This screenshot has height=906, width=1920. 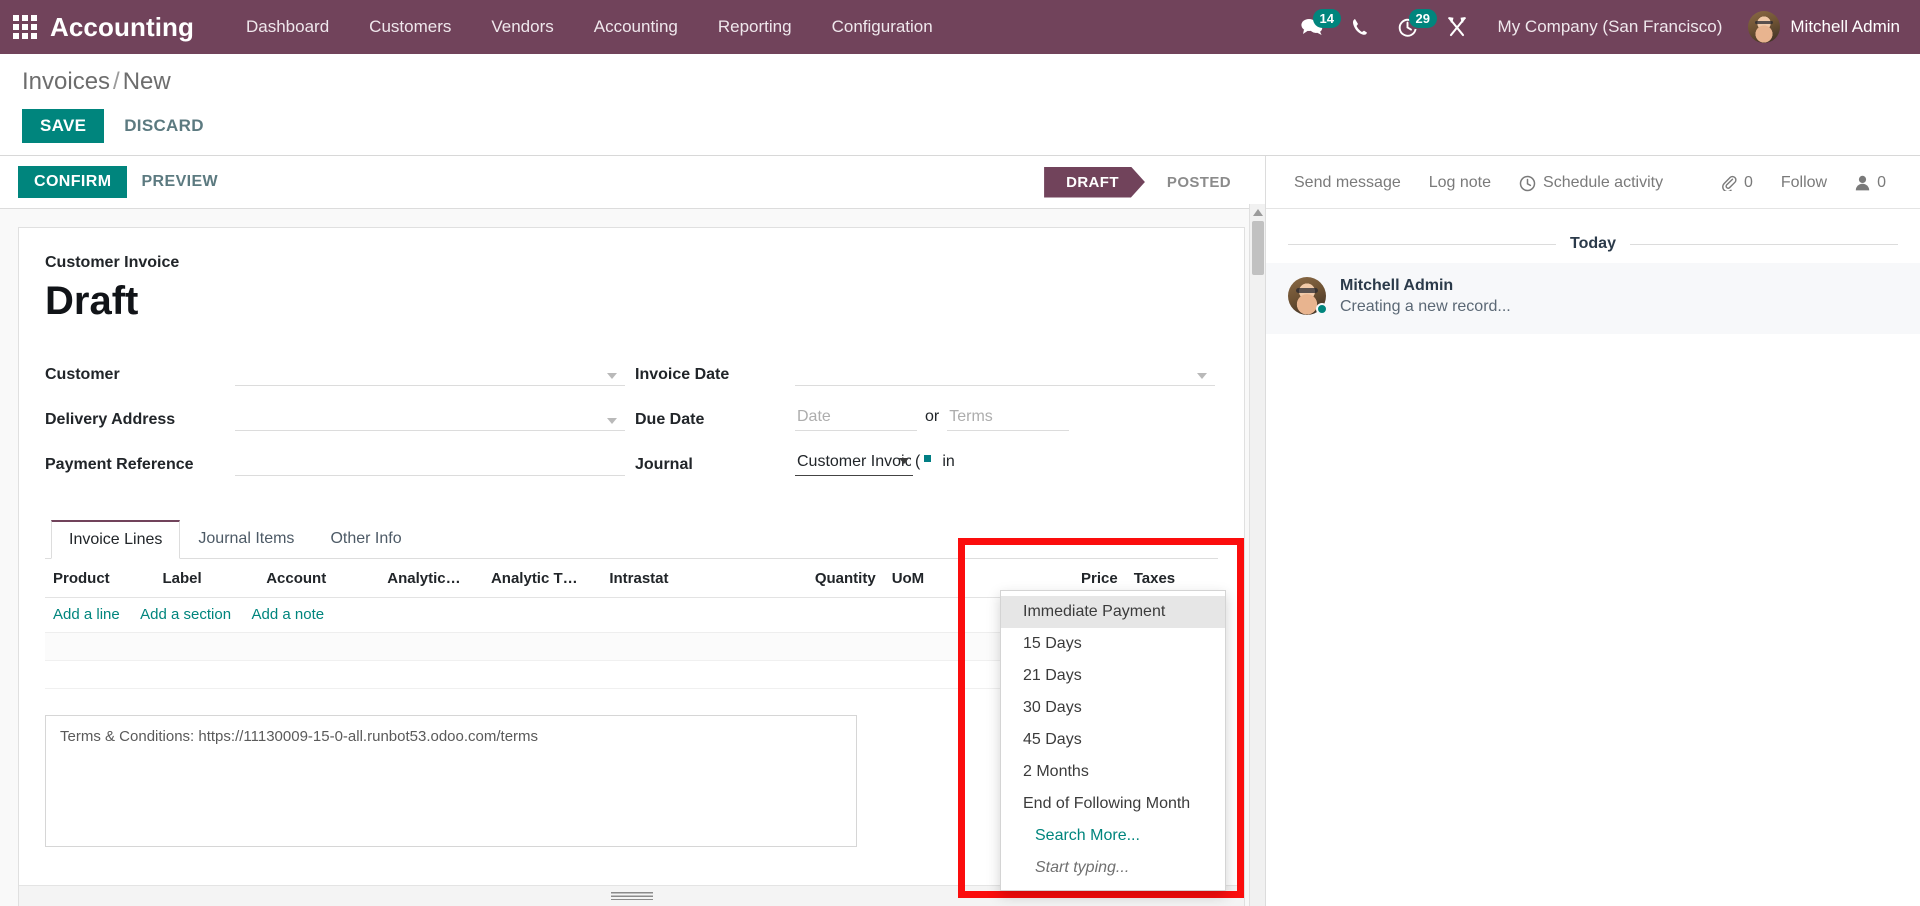 What do you see at coordinates (1763, 244) in the screenshot?
I see `divider-line-right` at bounding box center [1763, 244].